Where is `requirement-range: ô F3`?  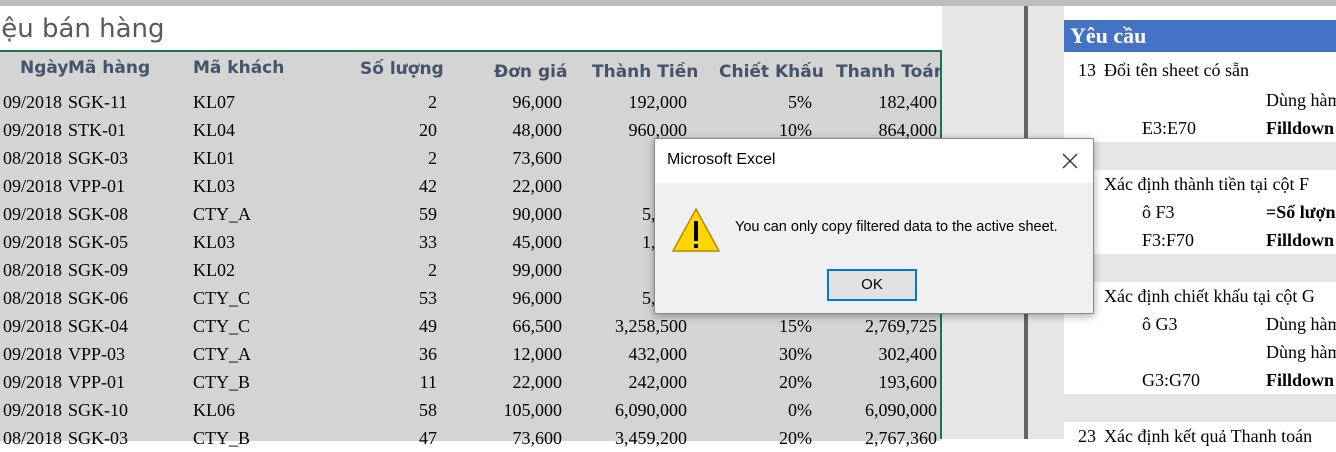 requirement-range: ô F3 is located at coordinates (1158, 212).